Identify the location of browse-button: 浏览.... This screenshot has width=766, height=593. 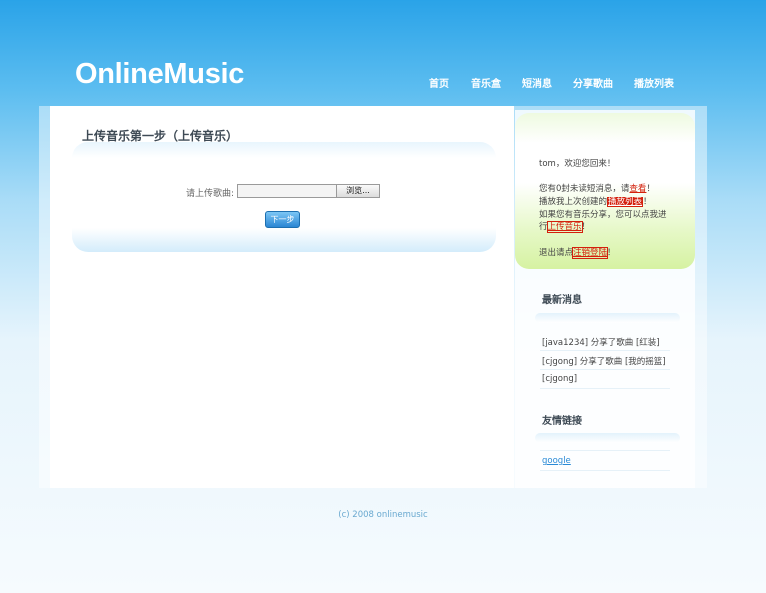
(358, 191).